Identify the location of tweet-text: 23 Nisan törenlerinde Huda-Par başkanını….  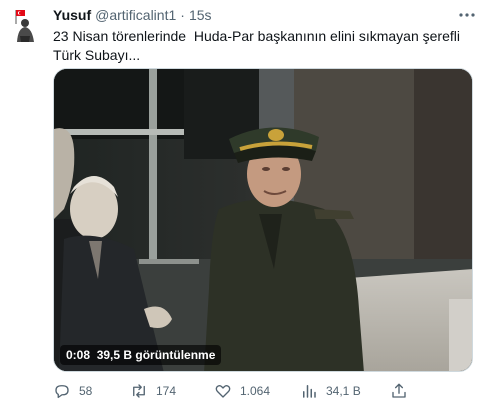
(260, 45).